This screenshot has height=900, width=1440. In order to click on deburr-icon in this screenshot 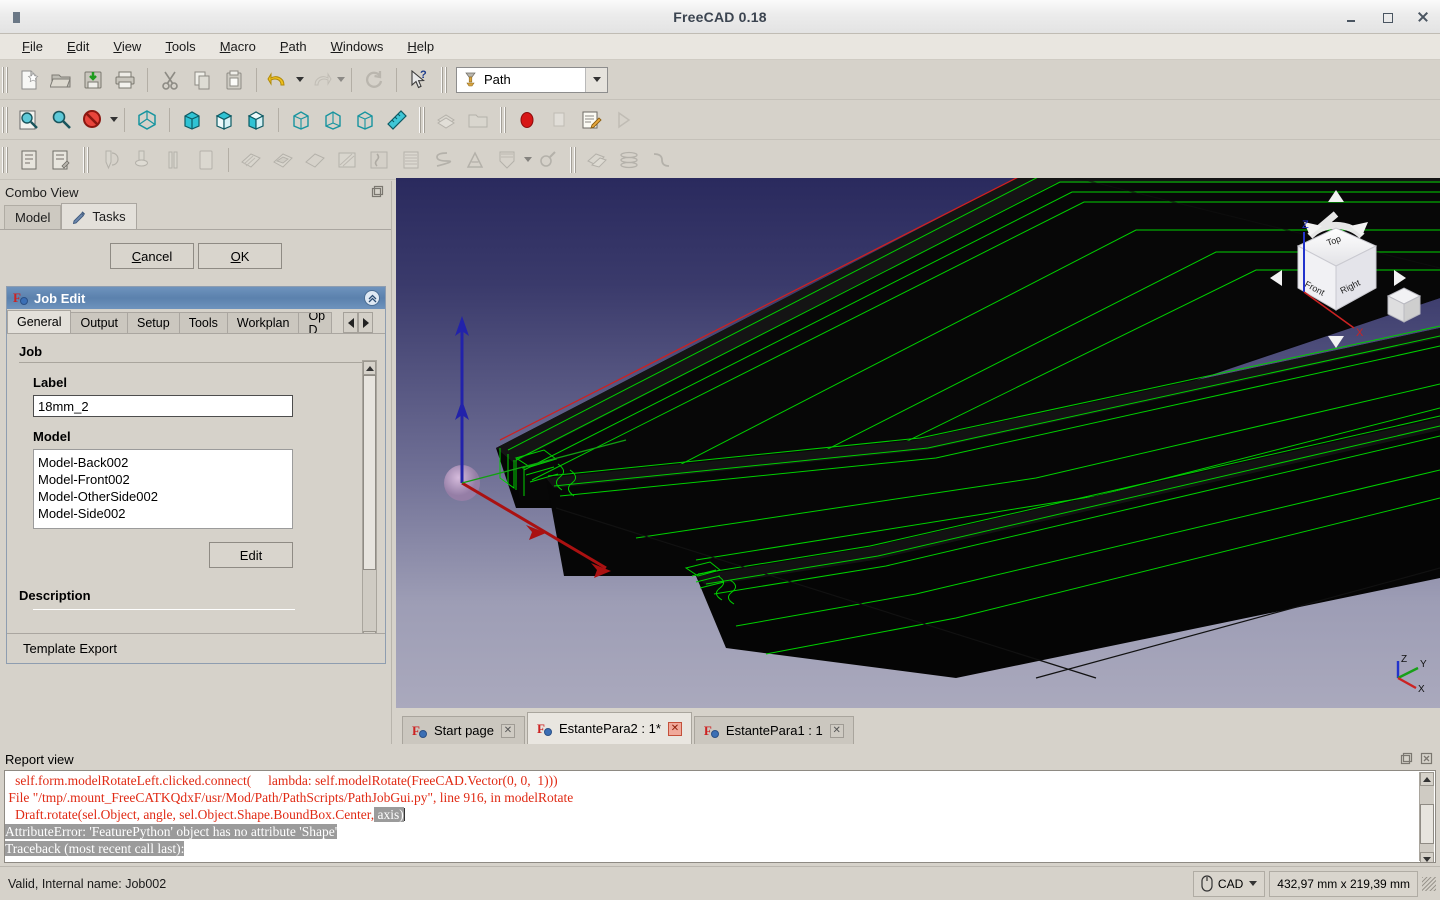, I will do `click(548, 160)`.